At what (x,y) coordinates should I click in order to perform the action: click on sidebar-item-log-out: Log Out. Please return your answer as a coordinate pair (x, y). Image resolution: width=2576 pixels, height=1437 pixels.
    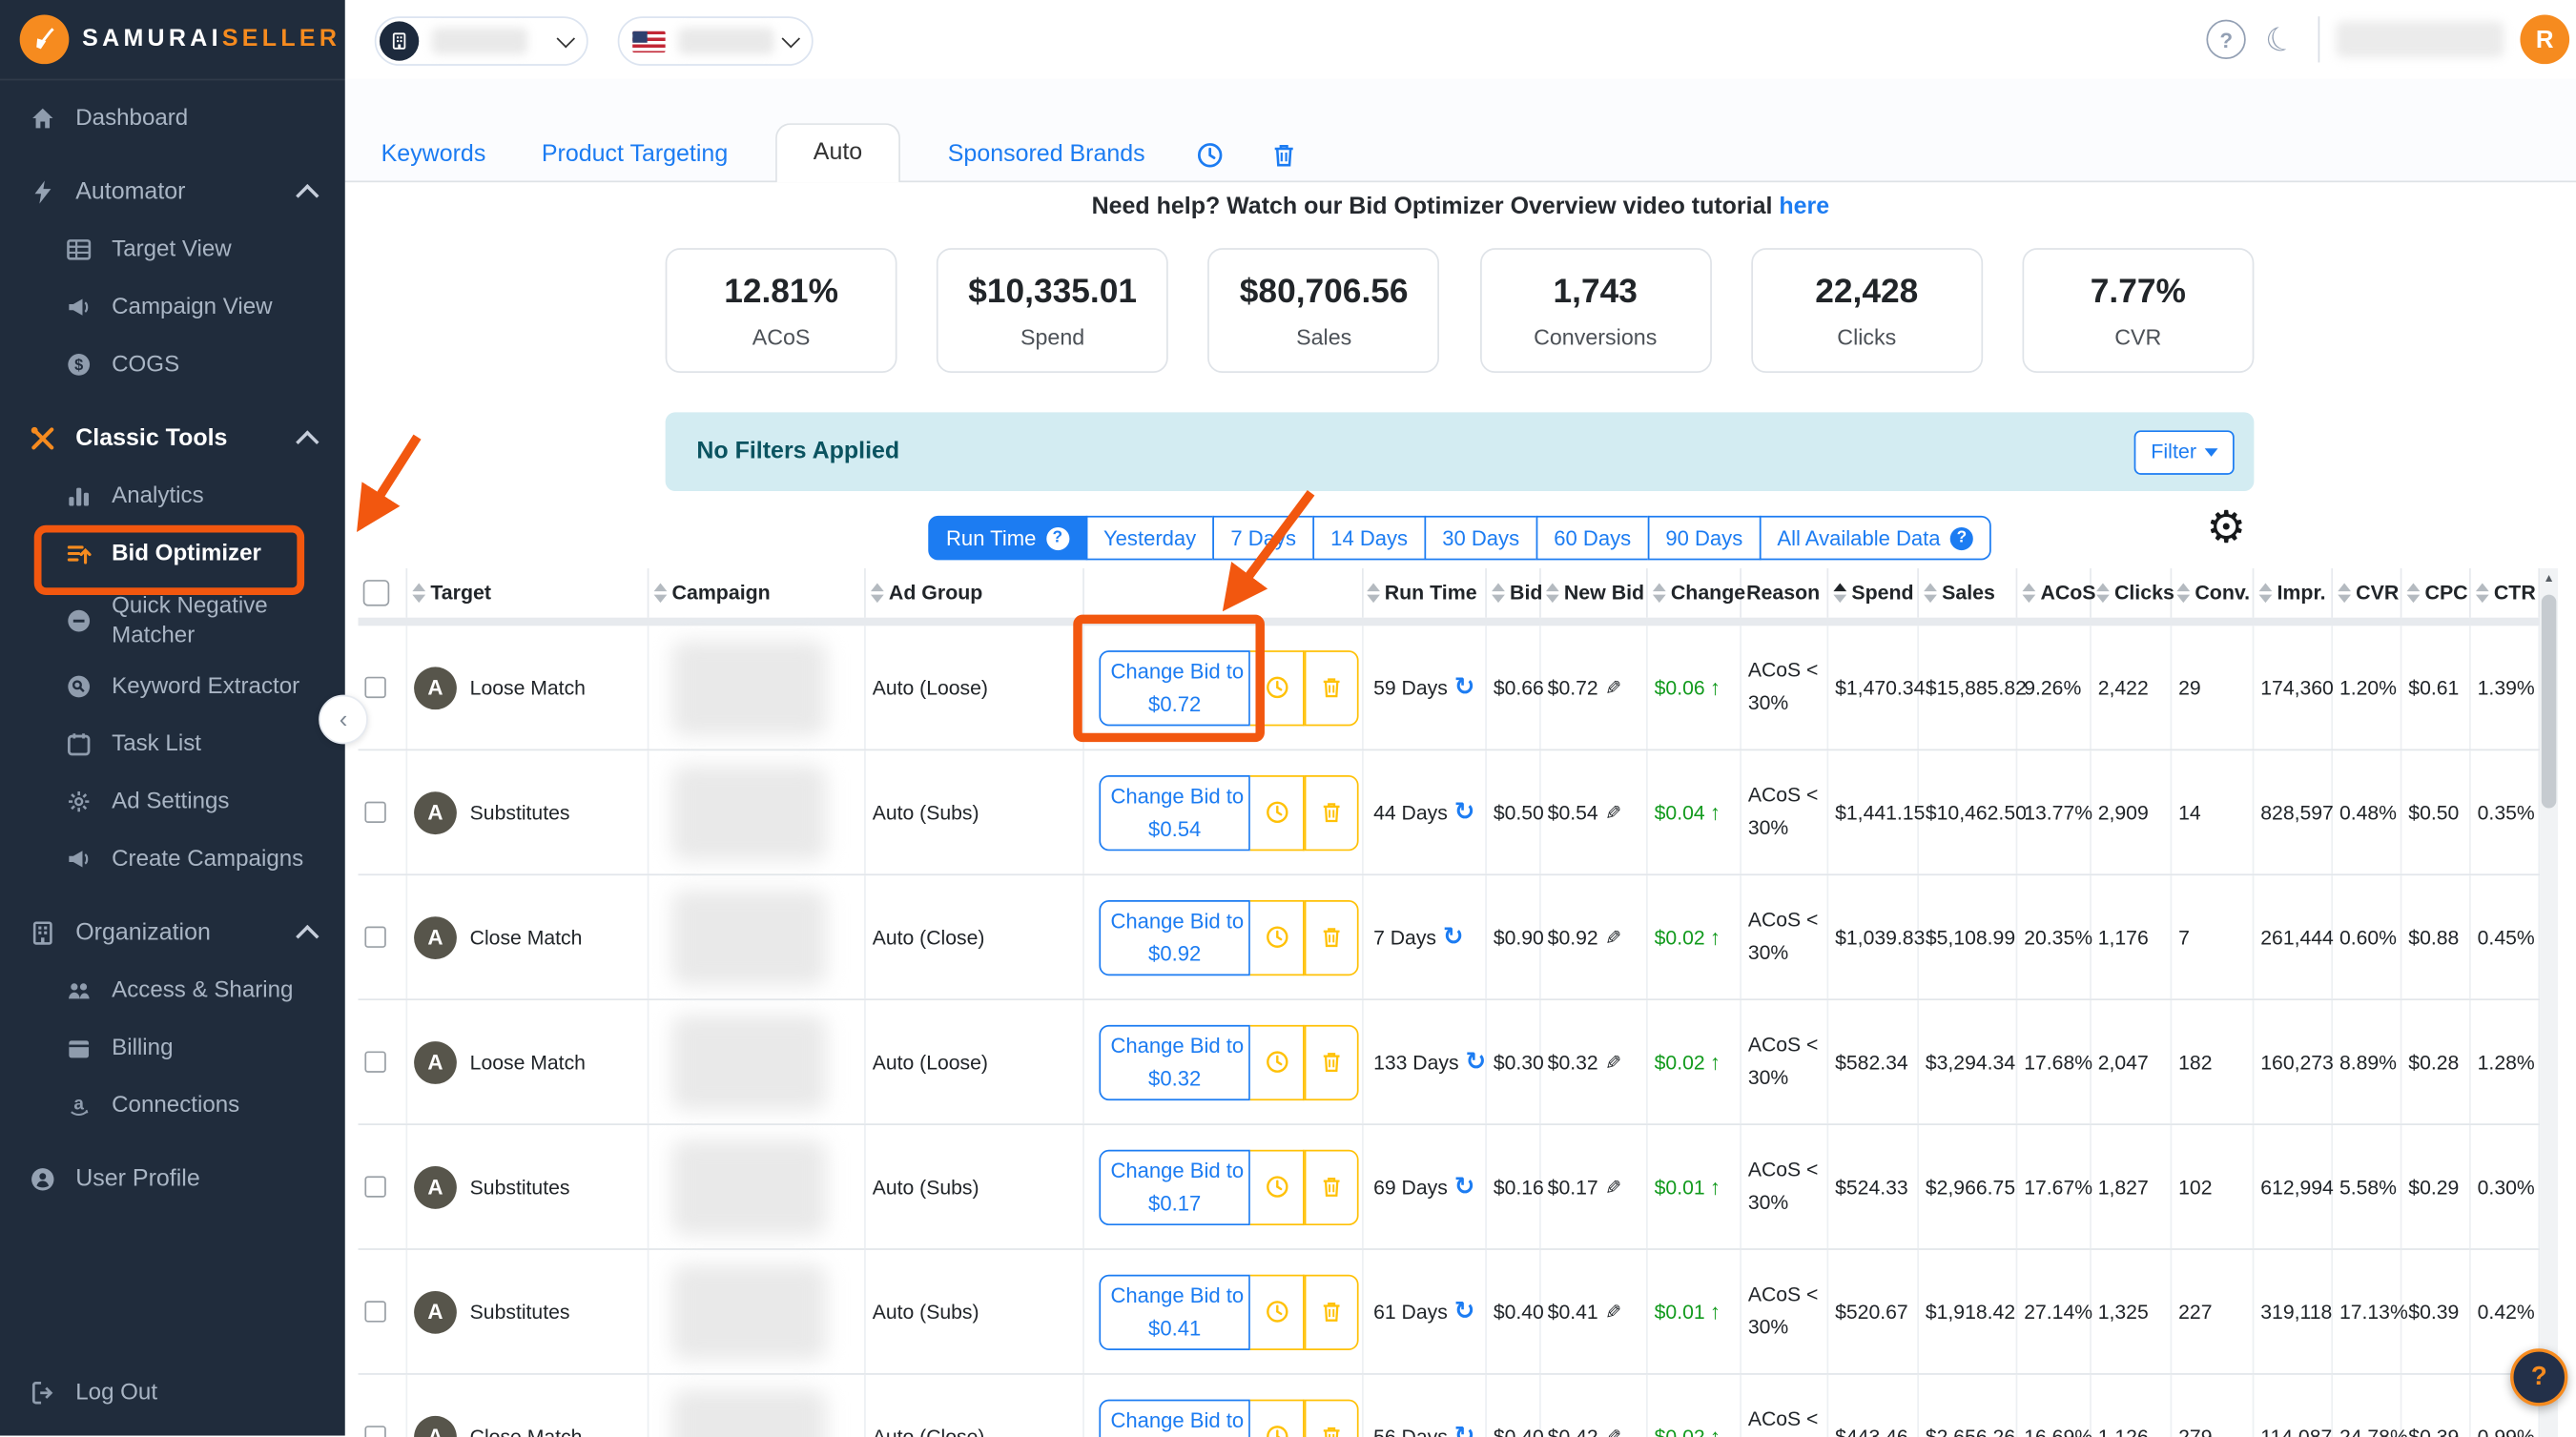
    Looking at the image, I should click on (185, 1392).